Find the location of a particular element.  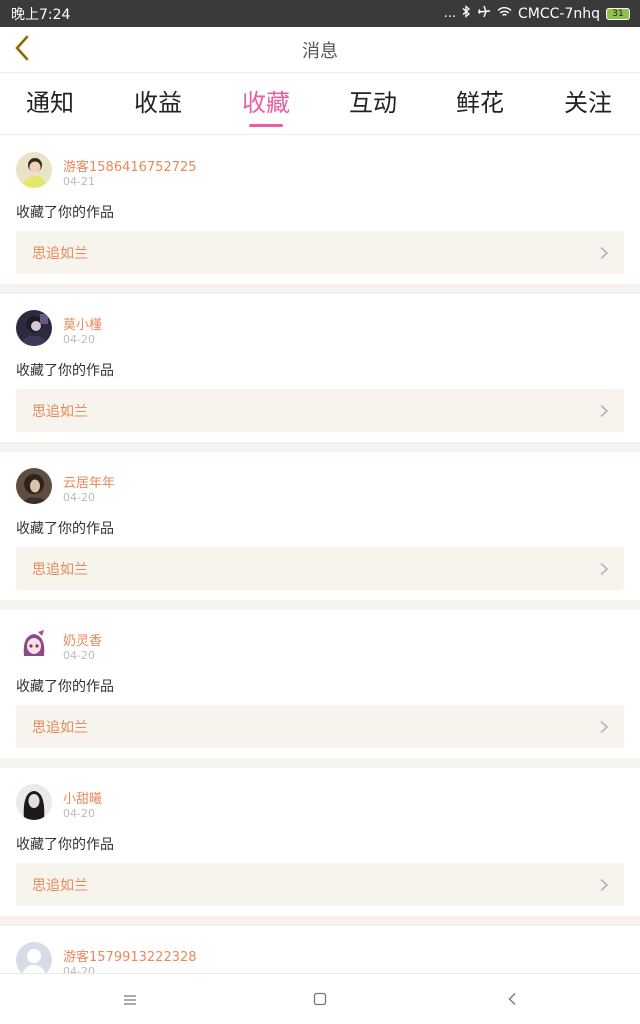

page-header: 消息 is located at coordinates (320, 50).